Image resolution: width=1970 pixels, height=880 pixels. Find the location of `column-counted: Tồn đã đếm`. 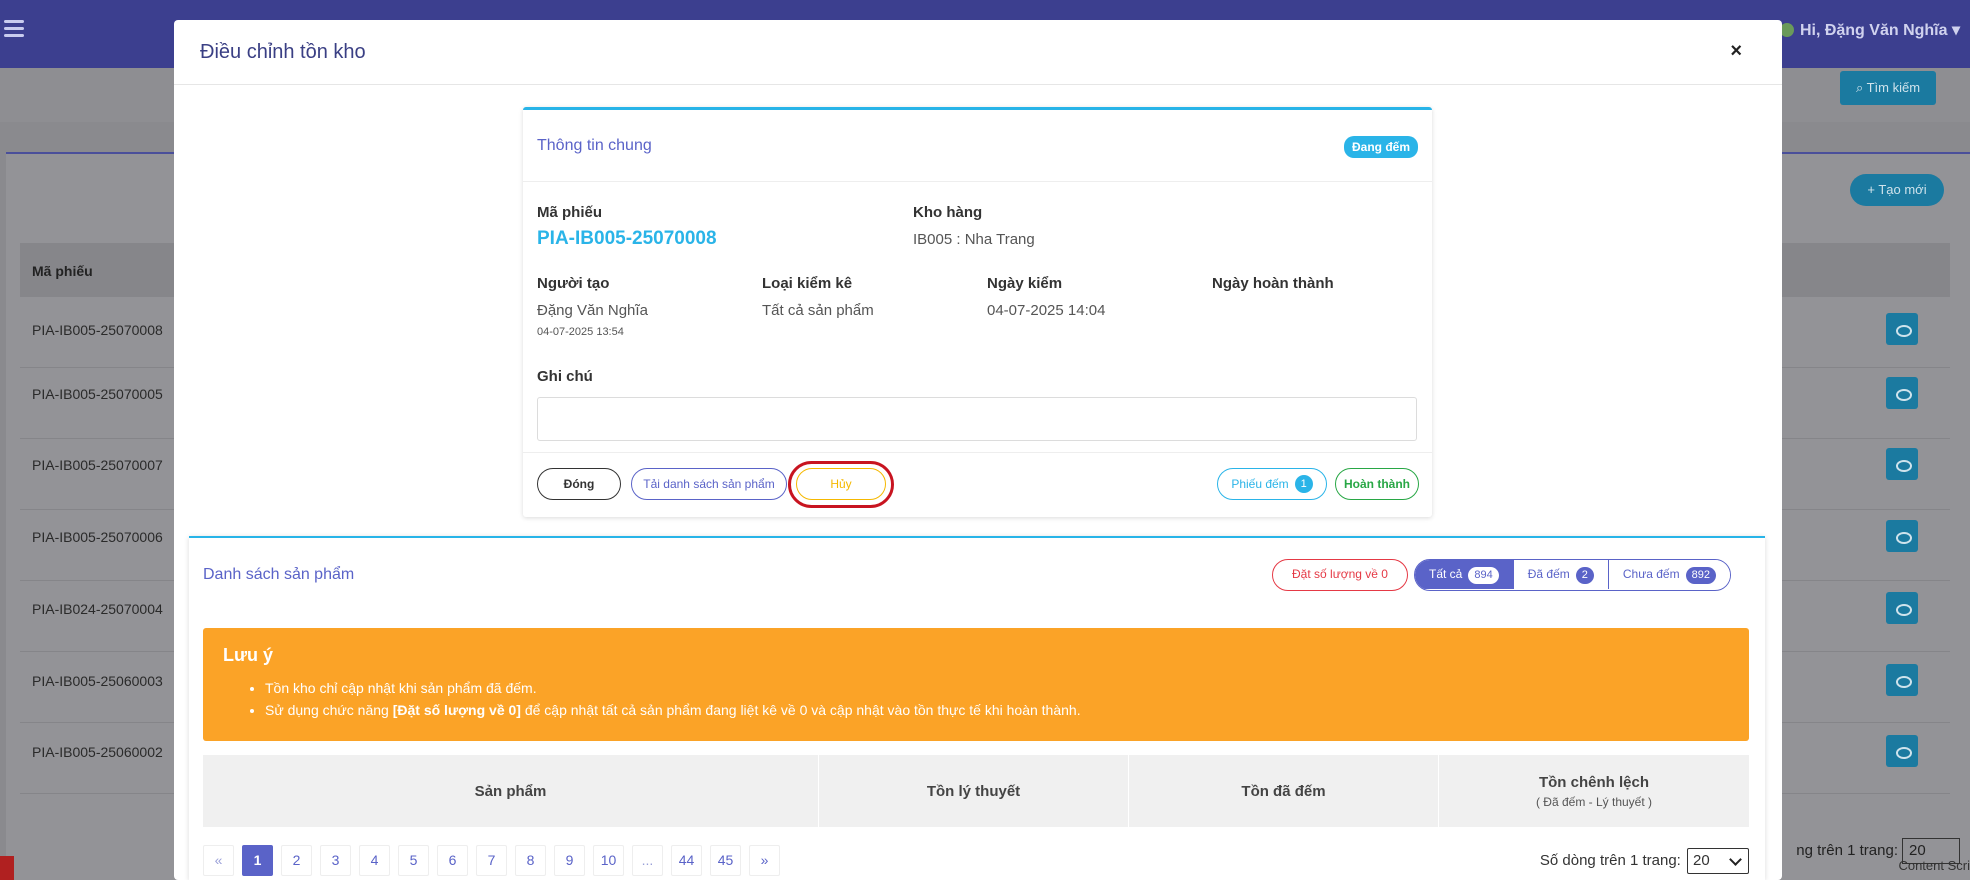

column-counted: Tồn đã đếm is located at coordinates (1284, 791).